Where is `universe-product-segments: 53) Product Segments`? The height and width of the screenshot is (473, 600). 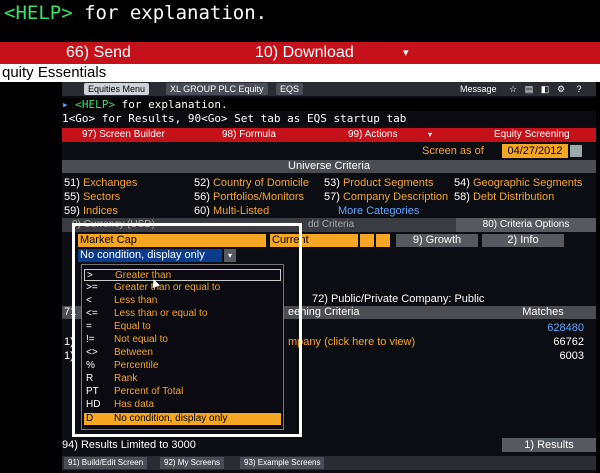 universe-product-segments: 53) Product Segments is located at coordinates (378, 183).